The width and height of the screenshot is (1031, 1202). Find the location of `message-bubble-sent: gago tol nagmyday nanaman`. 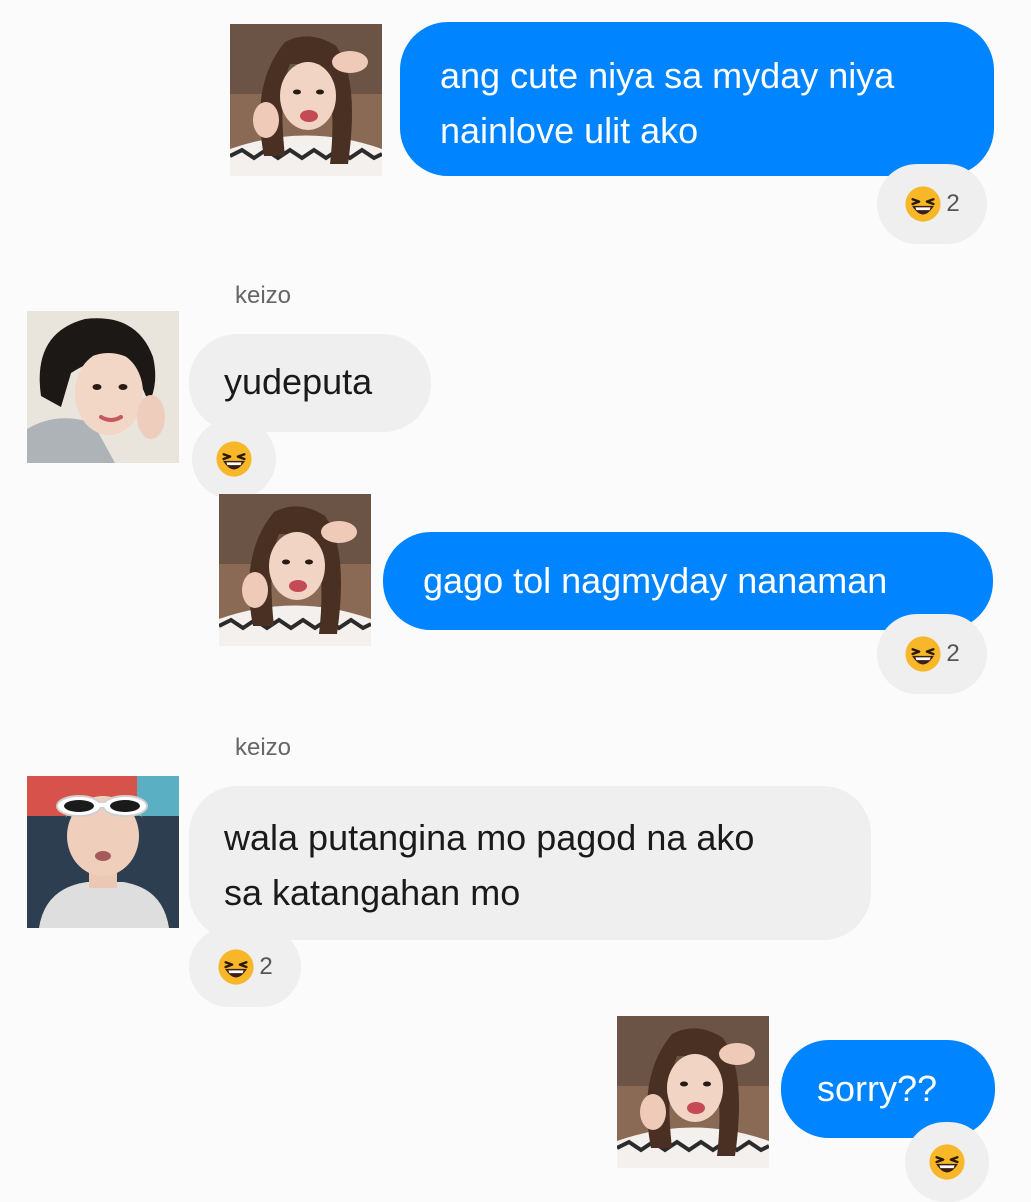

message-bubble-sent: gago tol nagmyday nanaman is located at coordinates (688, 581).